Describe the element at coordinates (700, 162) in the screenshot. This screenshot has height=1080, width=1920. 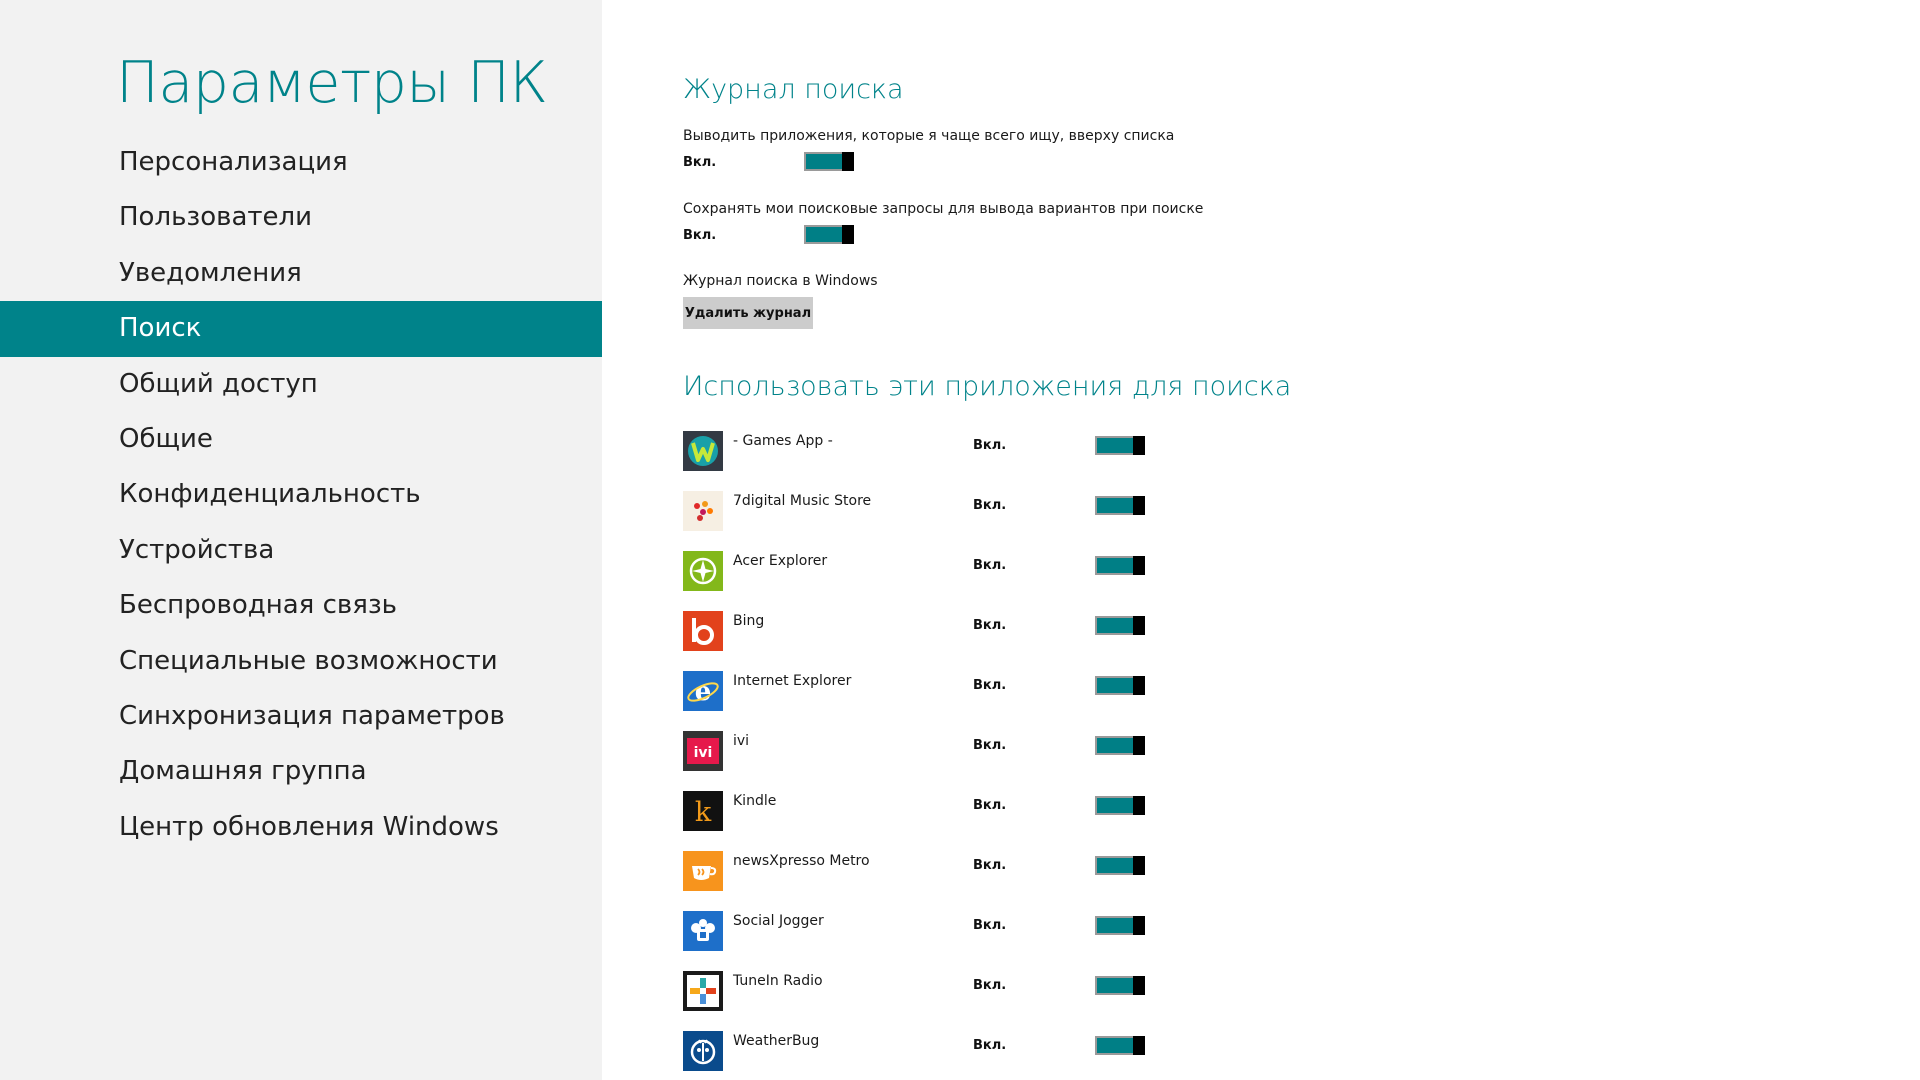
I see `frequent-apps-state: Вкл.` at that location.